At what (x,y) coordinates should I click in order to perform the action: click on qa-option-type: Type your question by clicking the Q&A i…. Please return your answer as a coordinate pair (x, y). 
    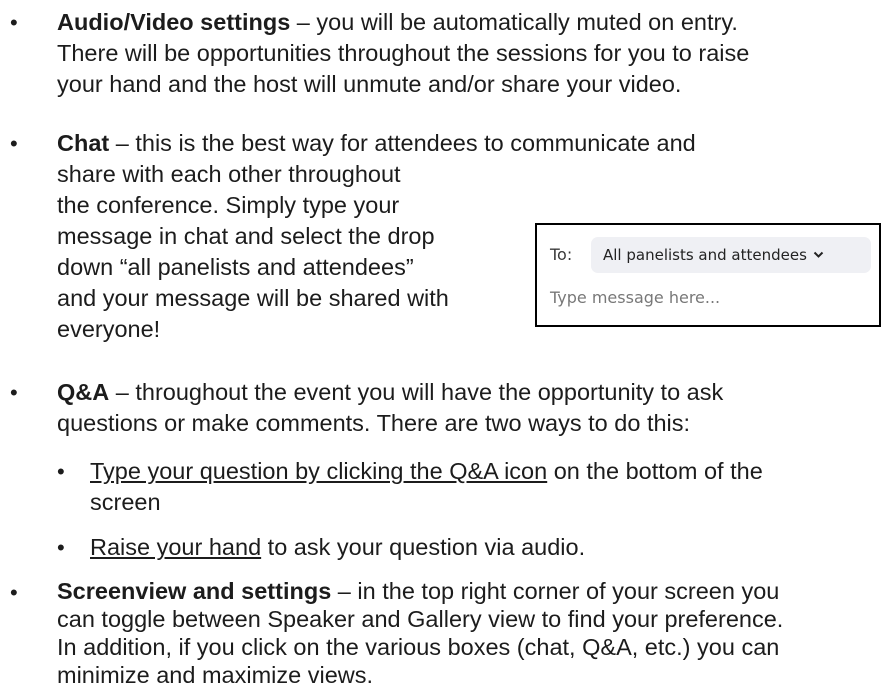
    Looking at the image, I should click on (426, 487).